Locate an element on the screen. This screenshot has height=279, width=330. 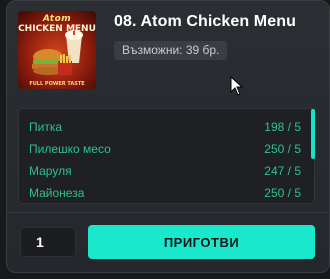
ingredient-qty: 198 / 5 is located at coordinates (282, 127).